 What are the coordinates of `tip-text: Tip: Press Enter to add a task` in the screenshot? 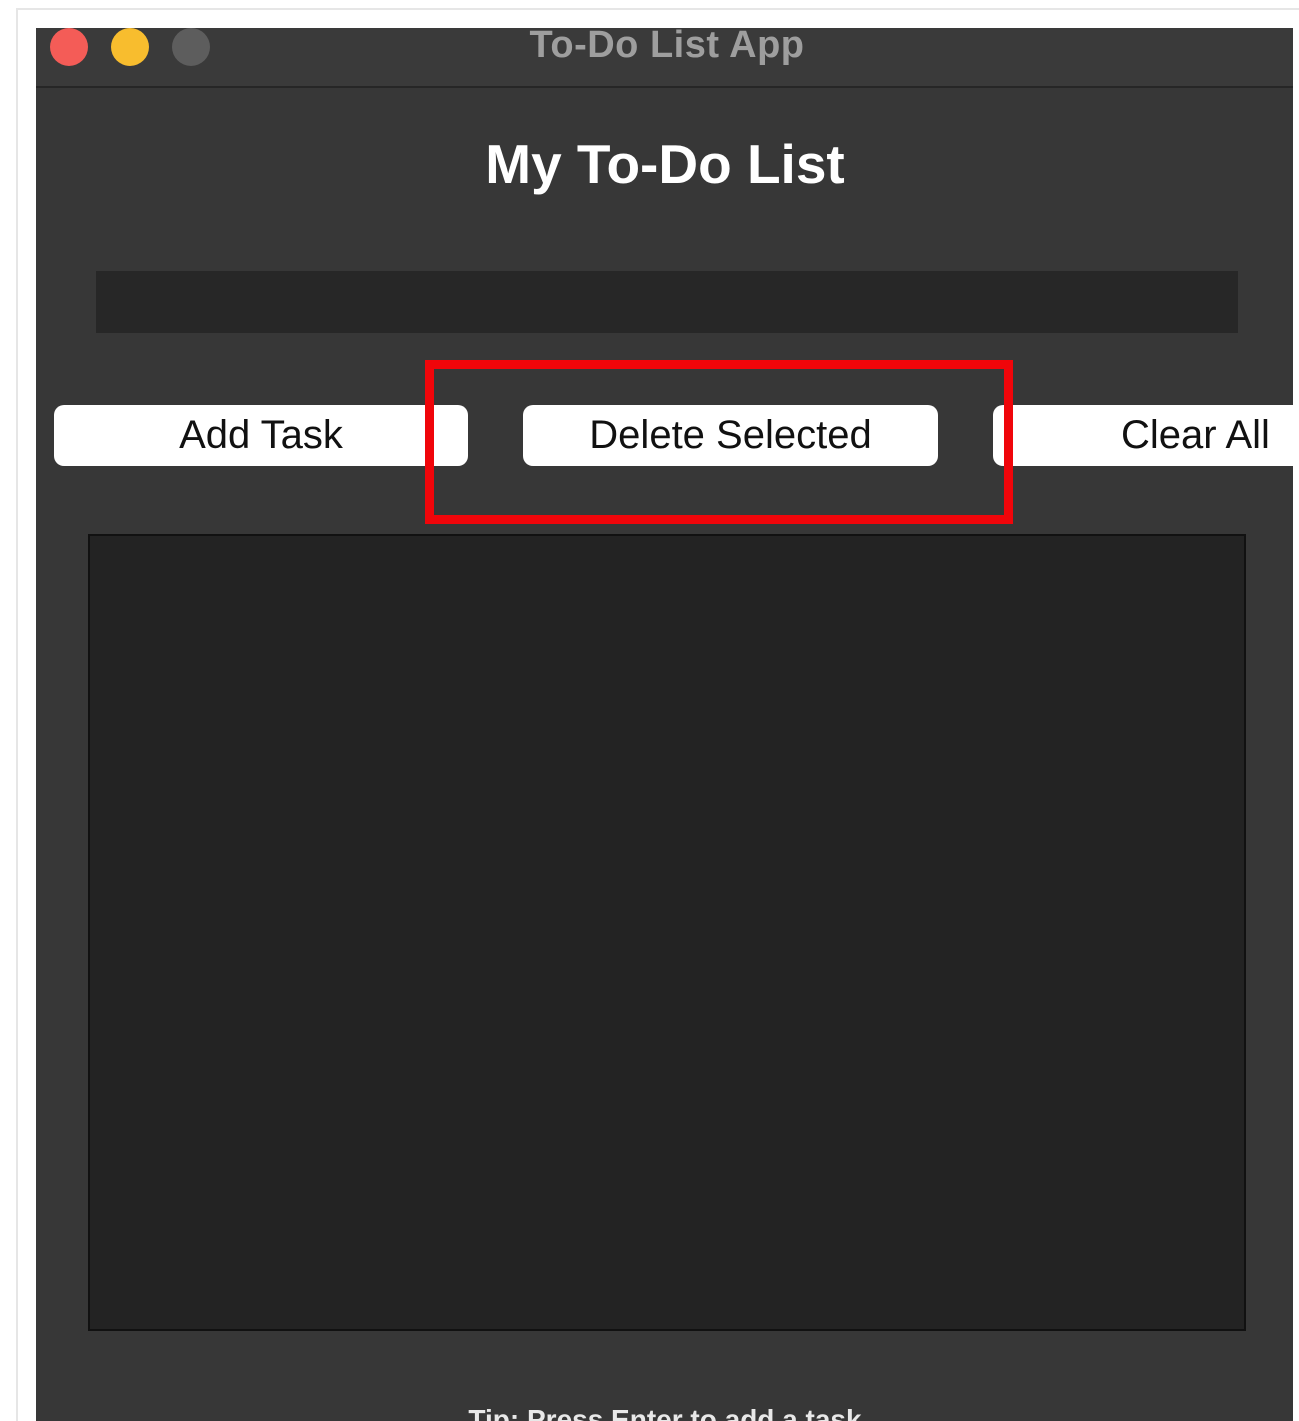 It's located at (665, 1412).